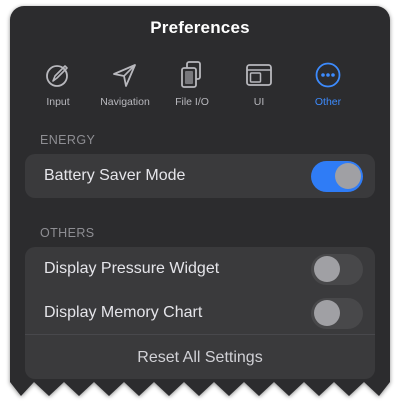 This screenshot has height=415, width=400. What do you see at coordinates (115, 175) in the screenshot?
I see `battery-saver-label: Battery Saver Mode` at bounding box center [115, 175].